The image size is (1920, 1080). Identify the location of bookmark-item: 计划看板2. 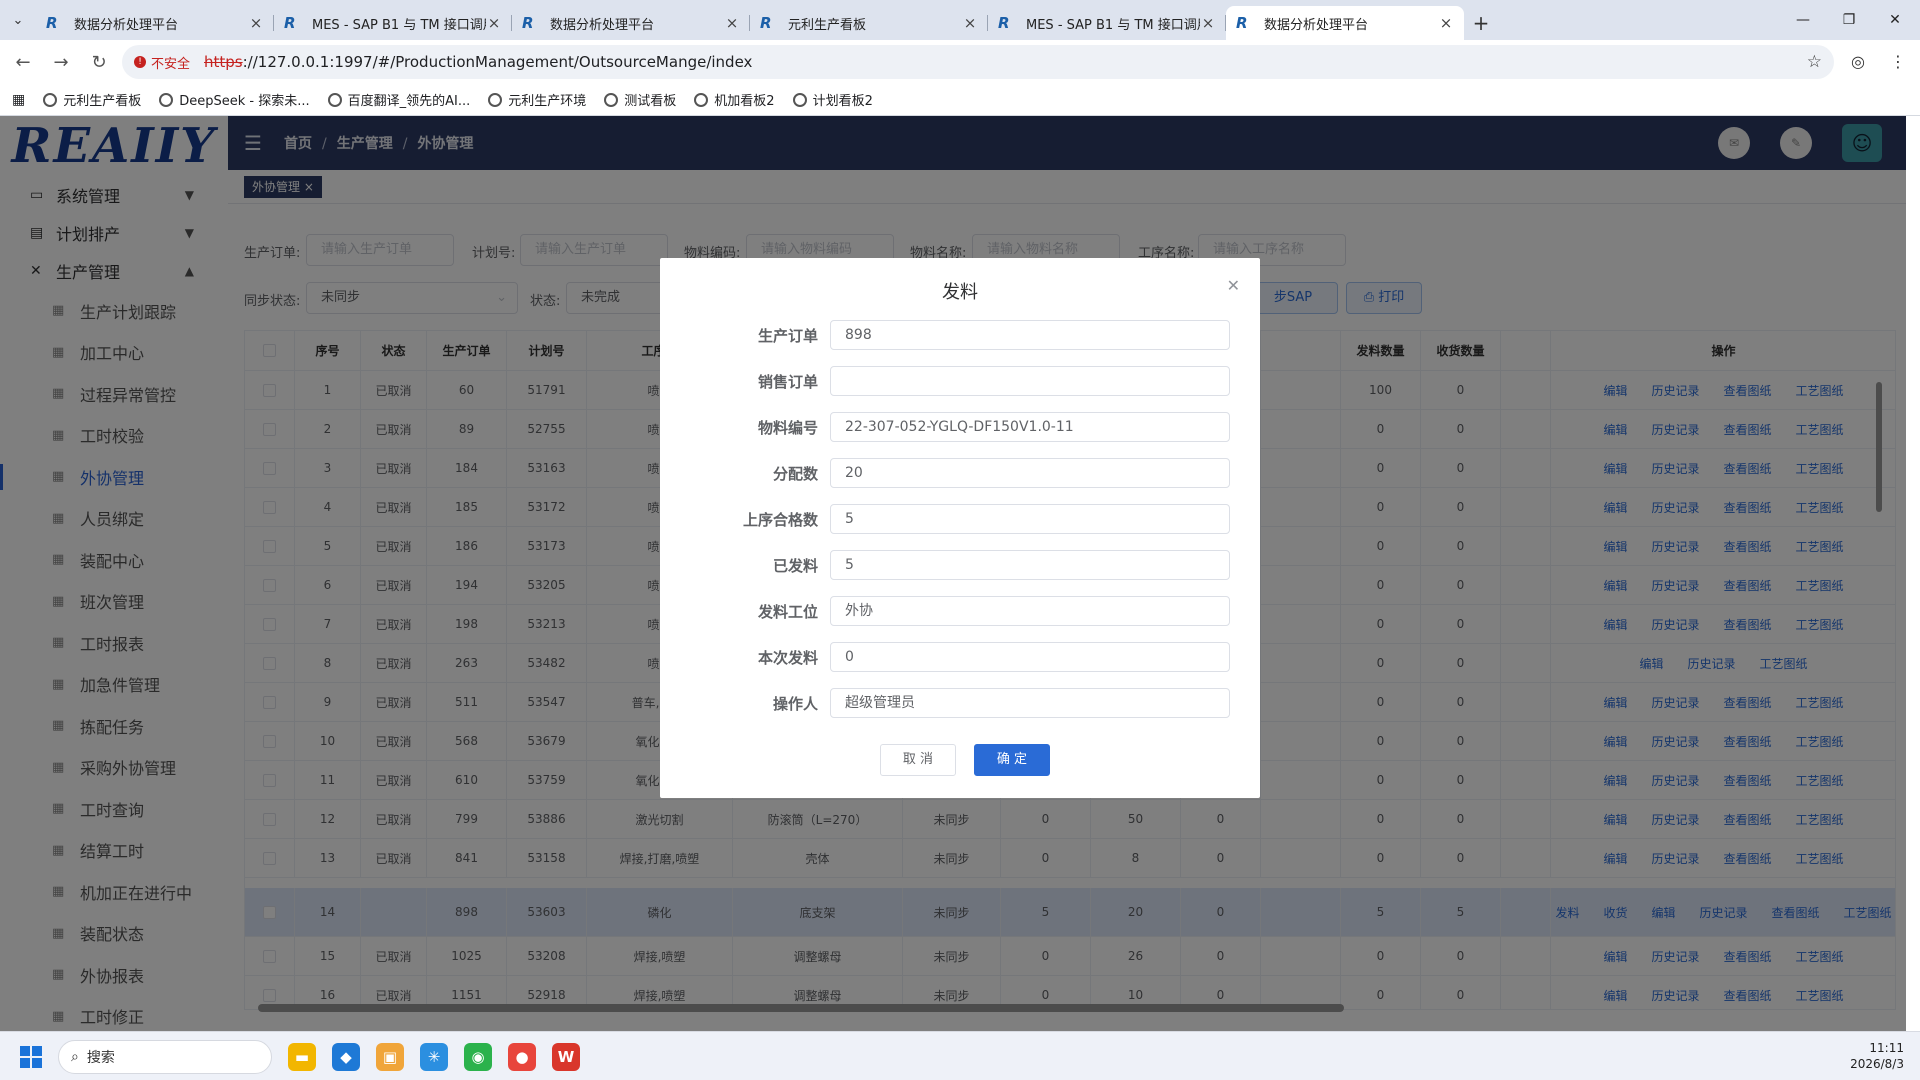
(832, 99).